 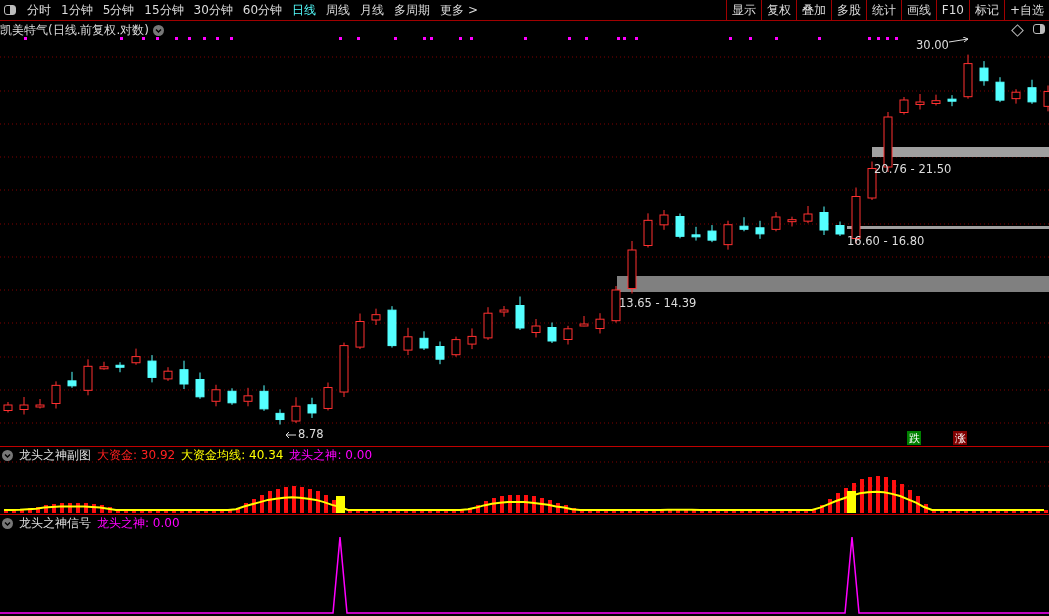 I want to click on toolbar-button: 叠加, so click(x=813, y=10).